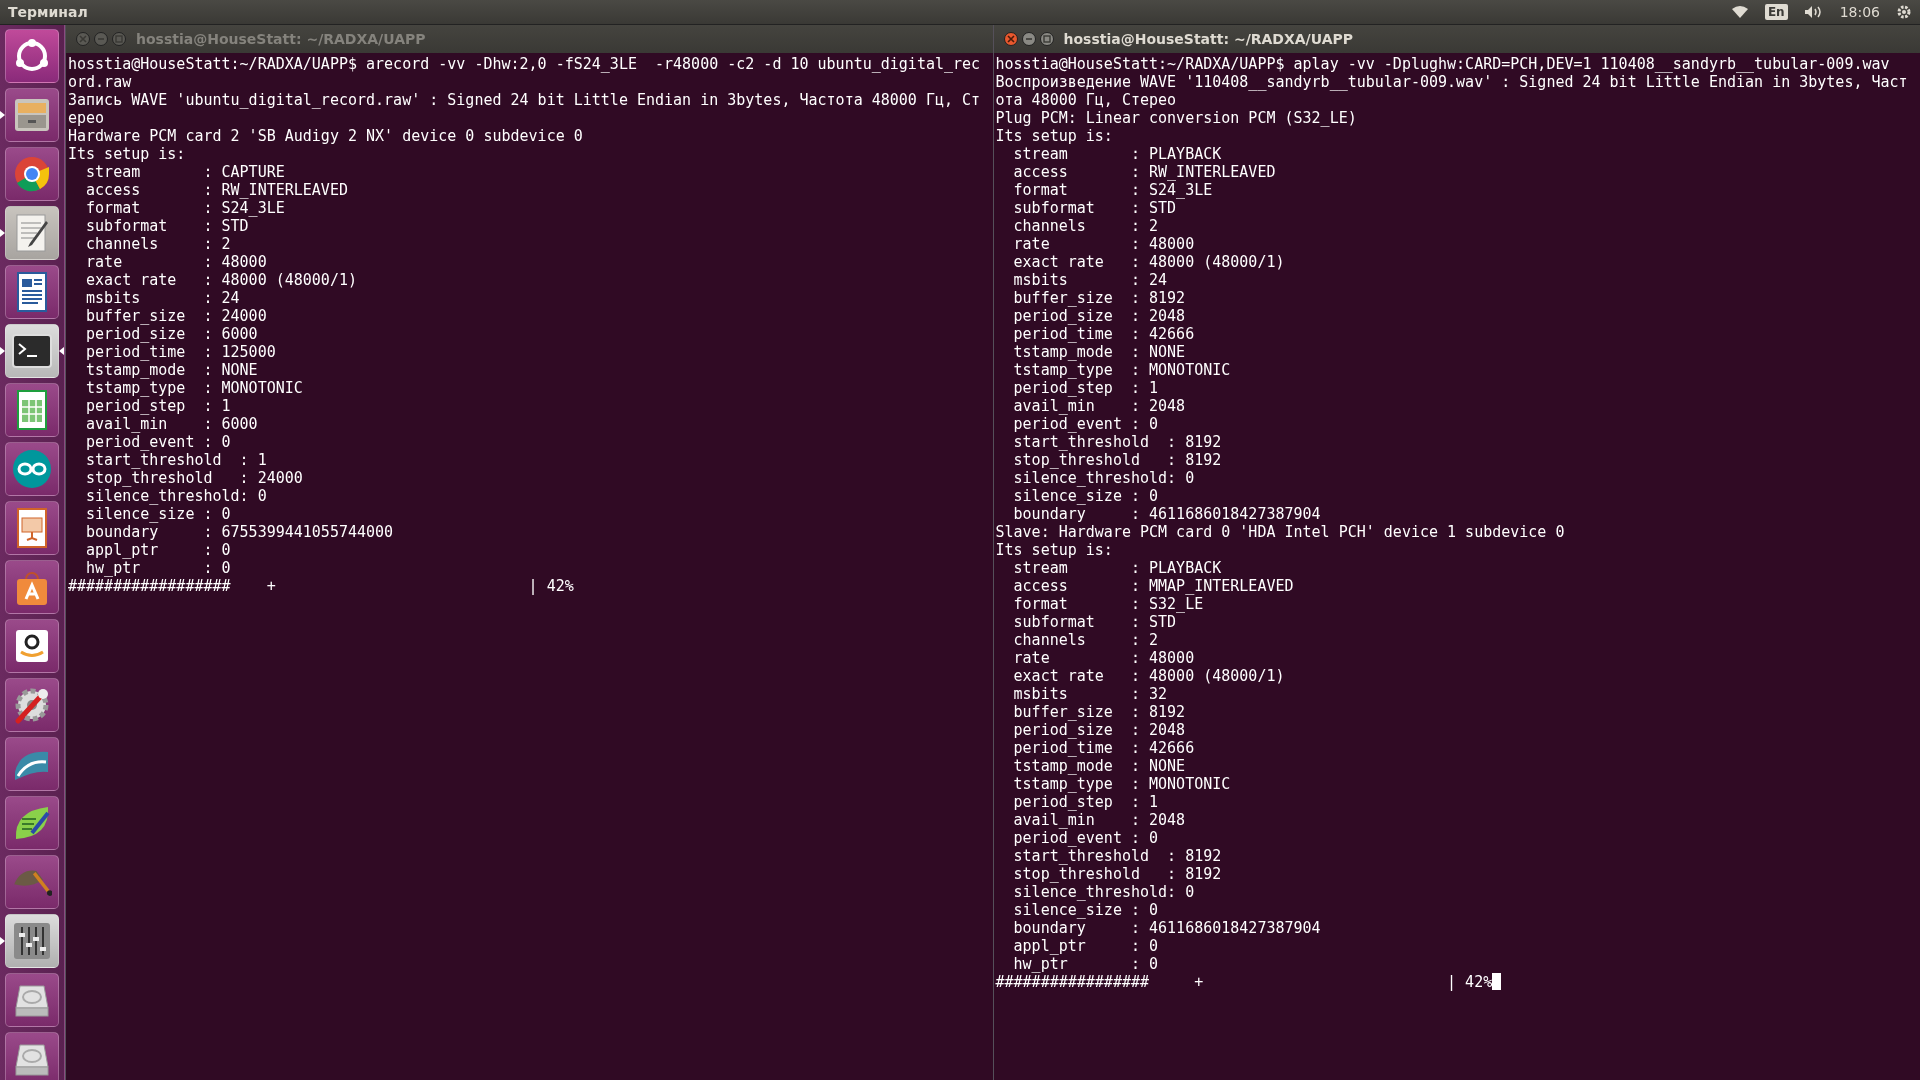 This screenshot has width=1920, height=1080. Describe the element at coordinates (171, 424) in the screenshot. I see `terminal-line: avail_min : 6000` at that location.